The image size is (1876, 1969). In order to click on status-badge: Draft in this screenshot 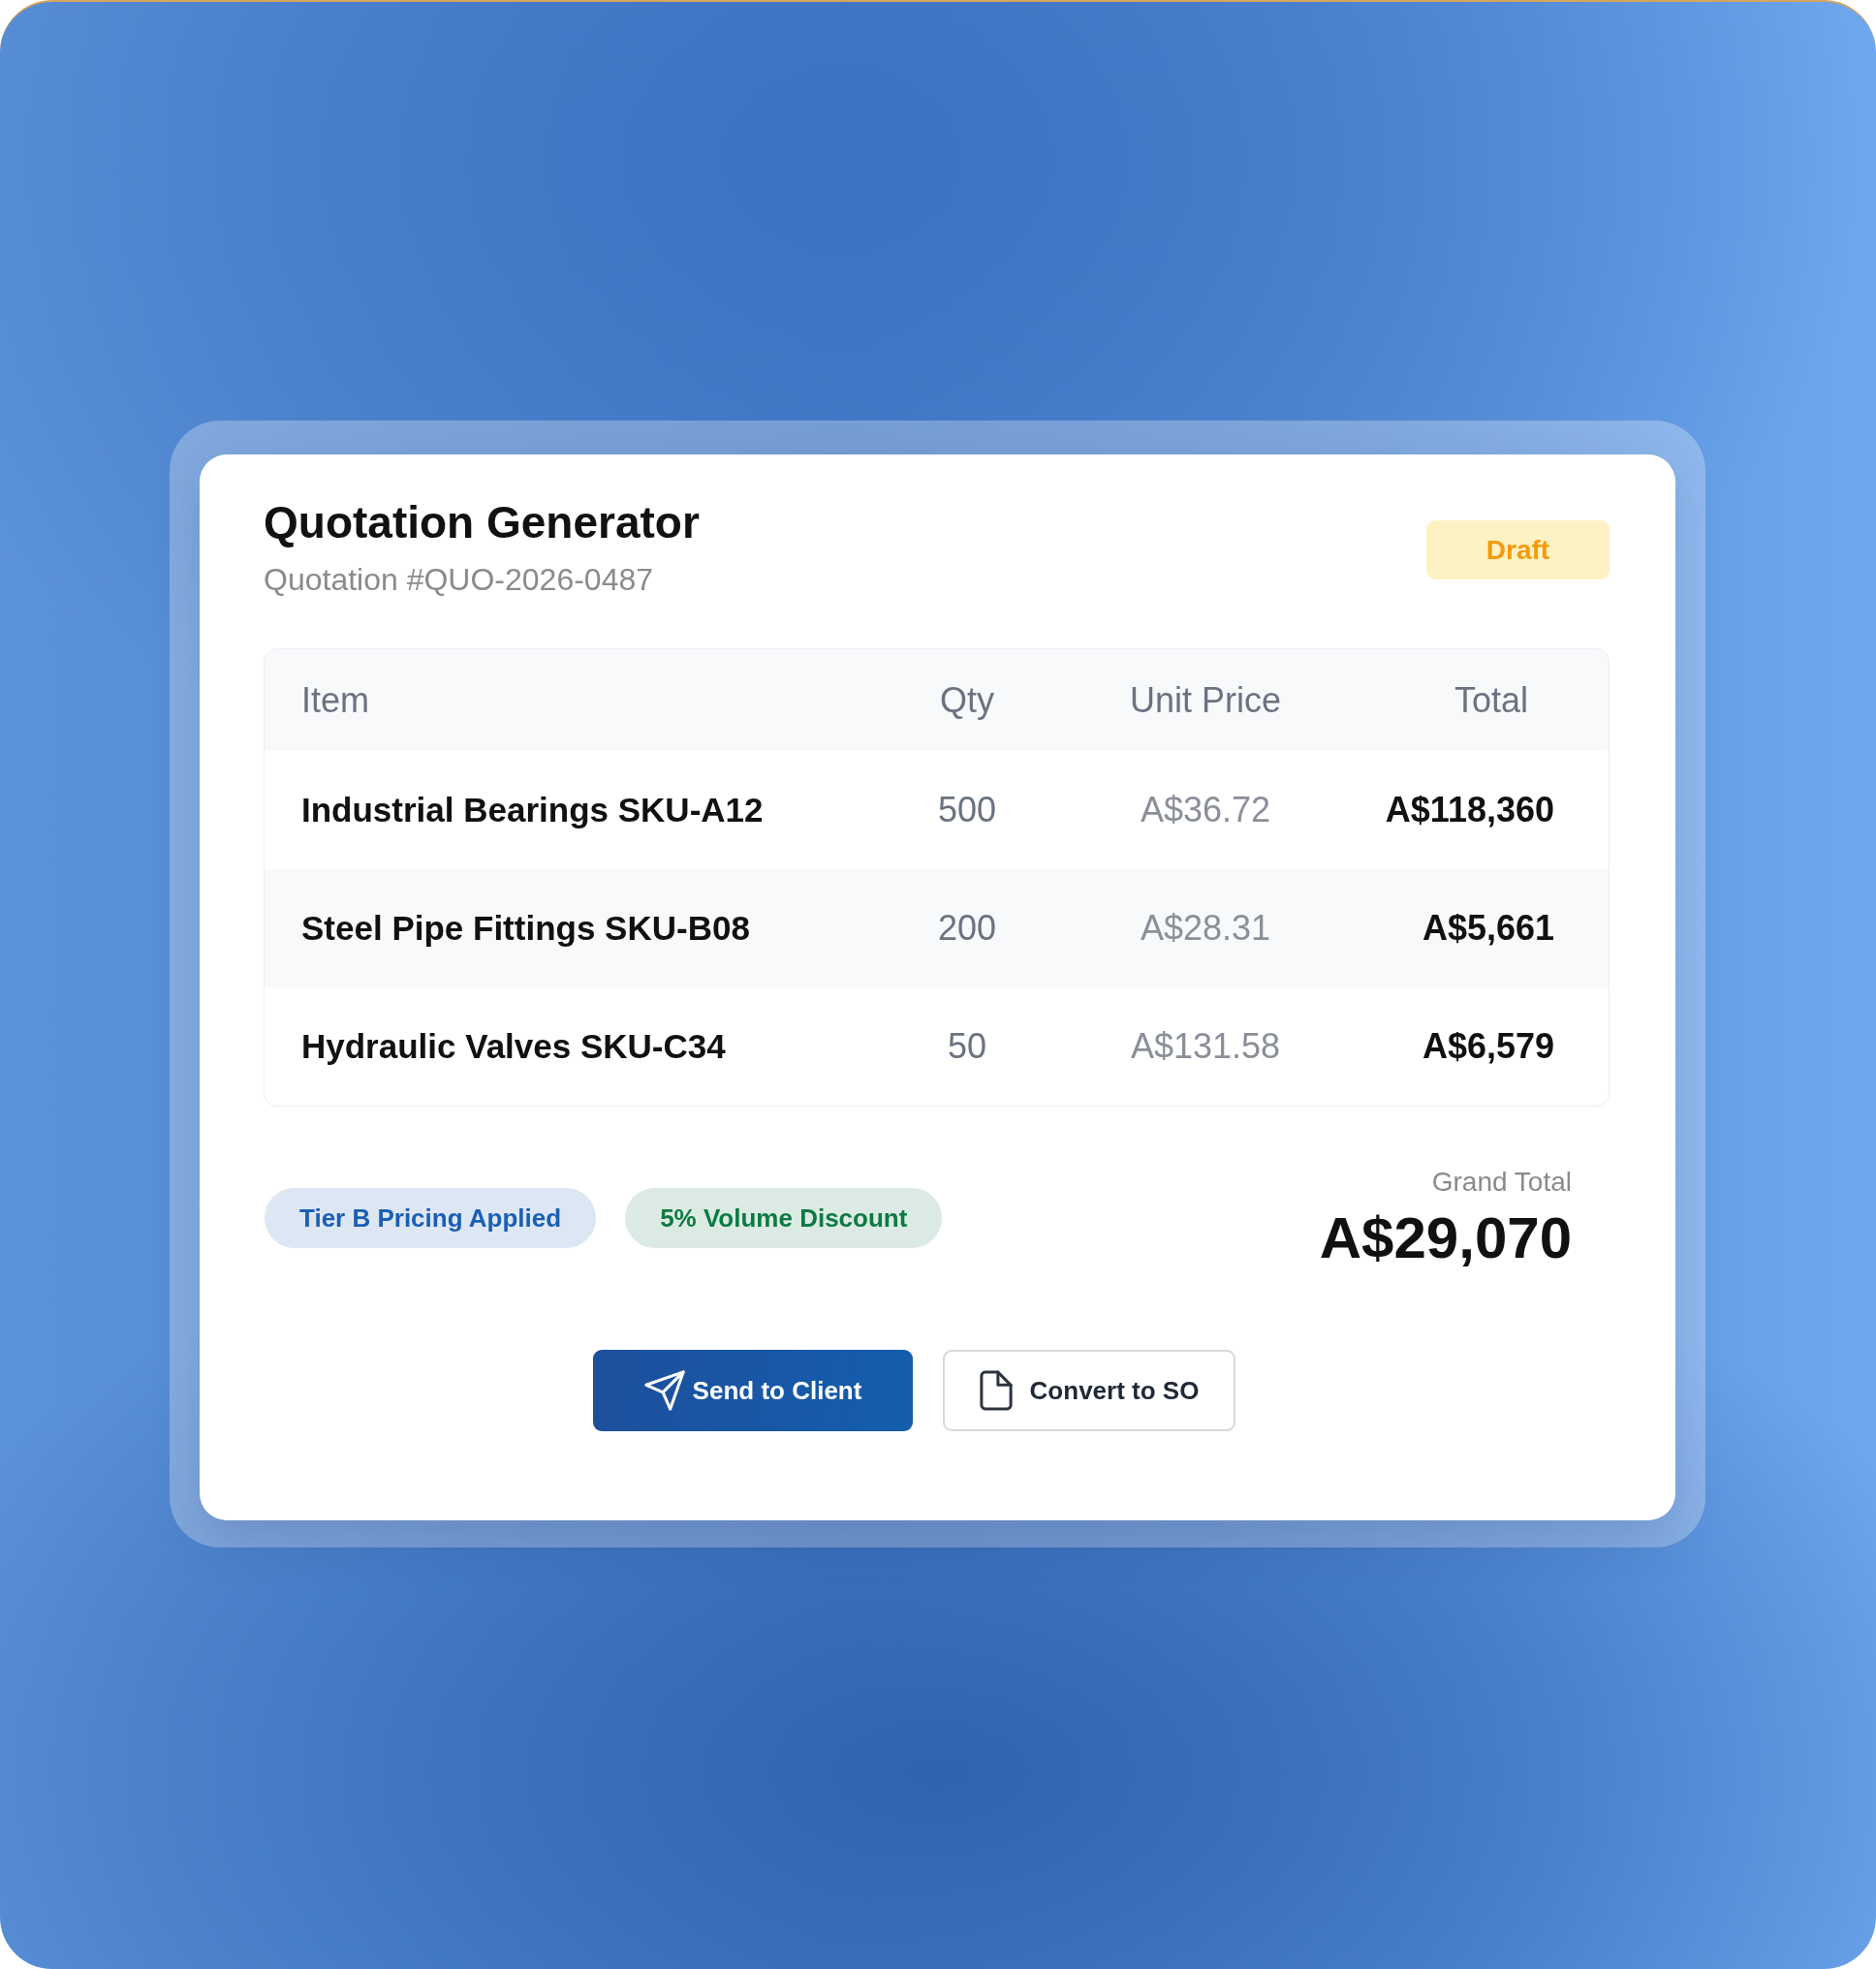, I will do `click(1518, 549)`.